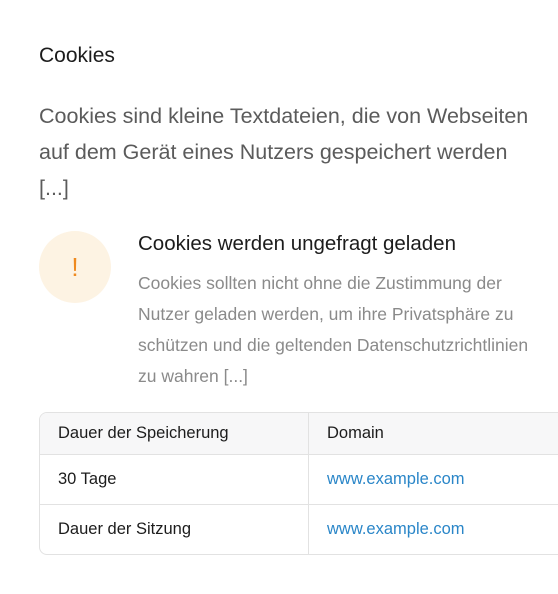 This screenshot has width=558, height=594. I want to click on cell-duration: 30 Tage, so click(174, 479).